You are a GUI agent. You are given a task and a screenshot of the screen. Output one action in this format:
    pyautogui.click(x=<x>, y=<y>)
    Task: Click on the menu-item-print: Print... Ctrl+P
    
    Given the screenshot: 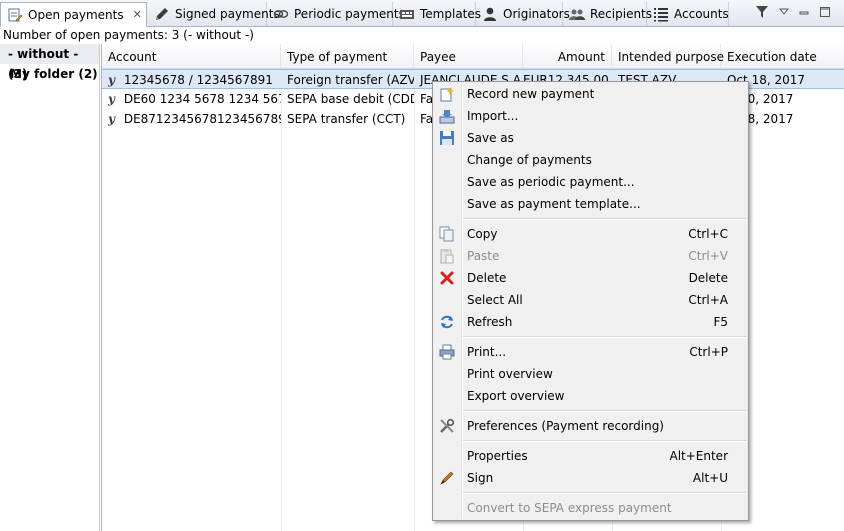 What is the action you would take?
    pyautogui.click(x=590, y=352)
    